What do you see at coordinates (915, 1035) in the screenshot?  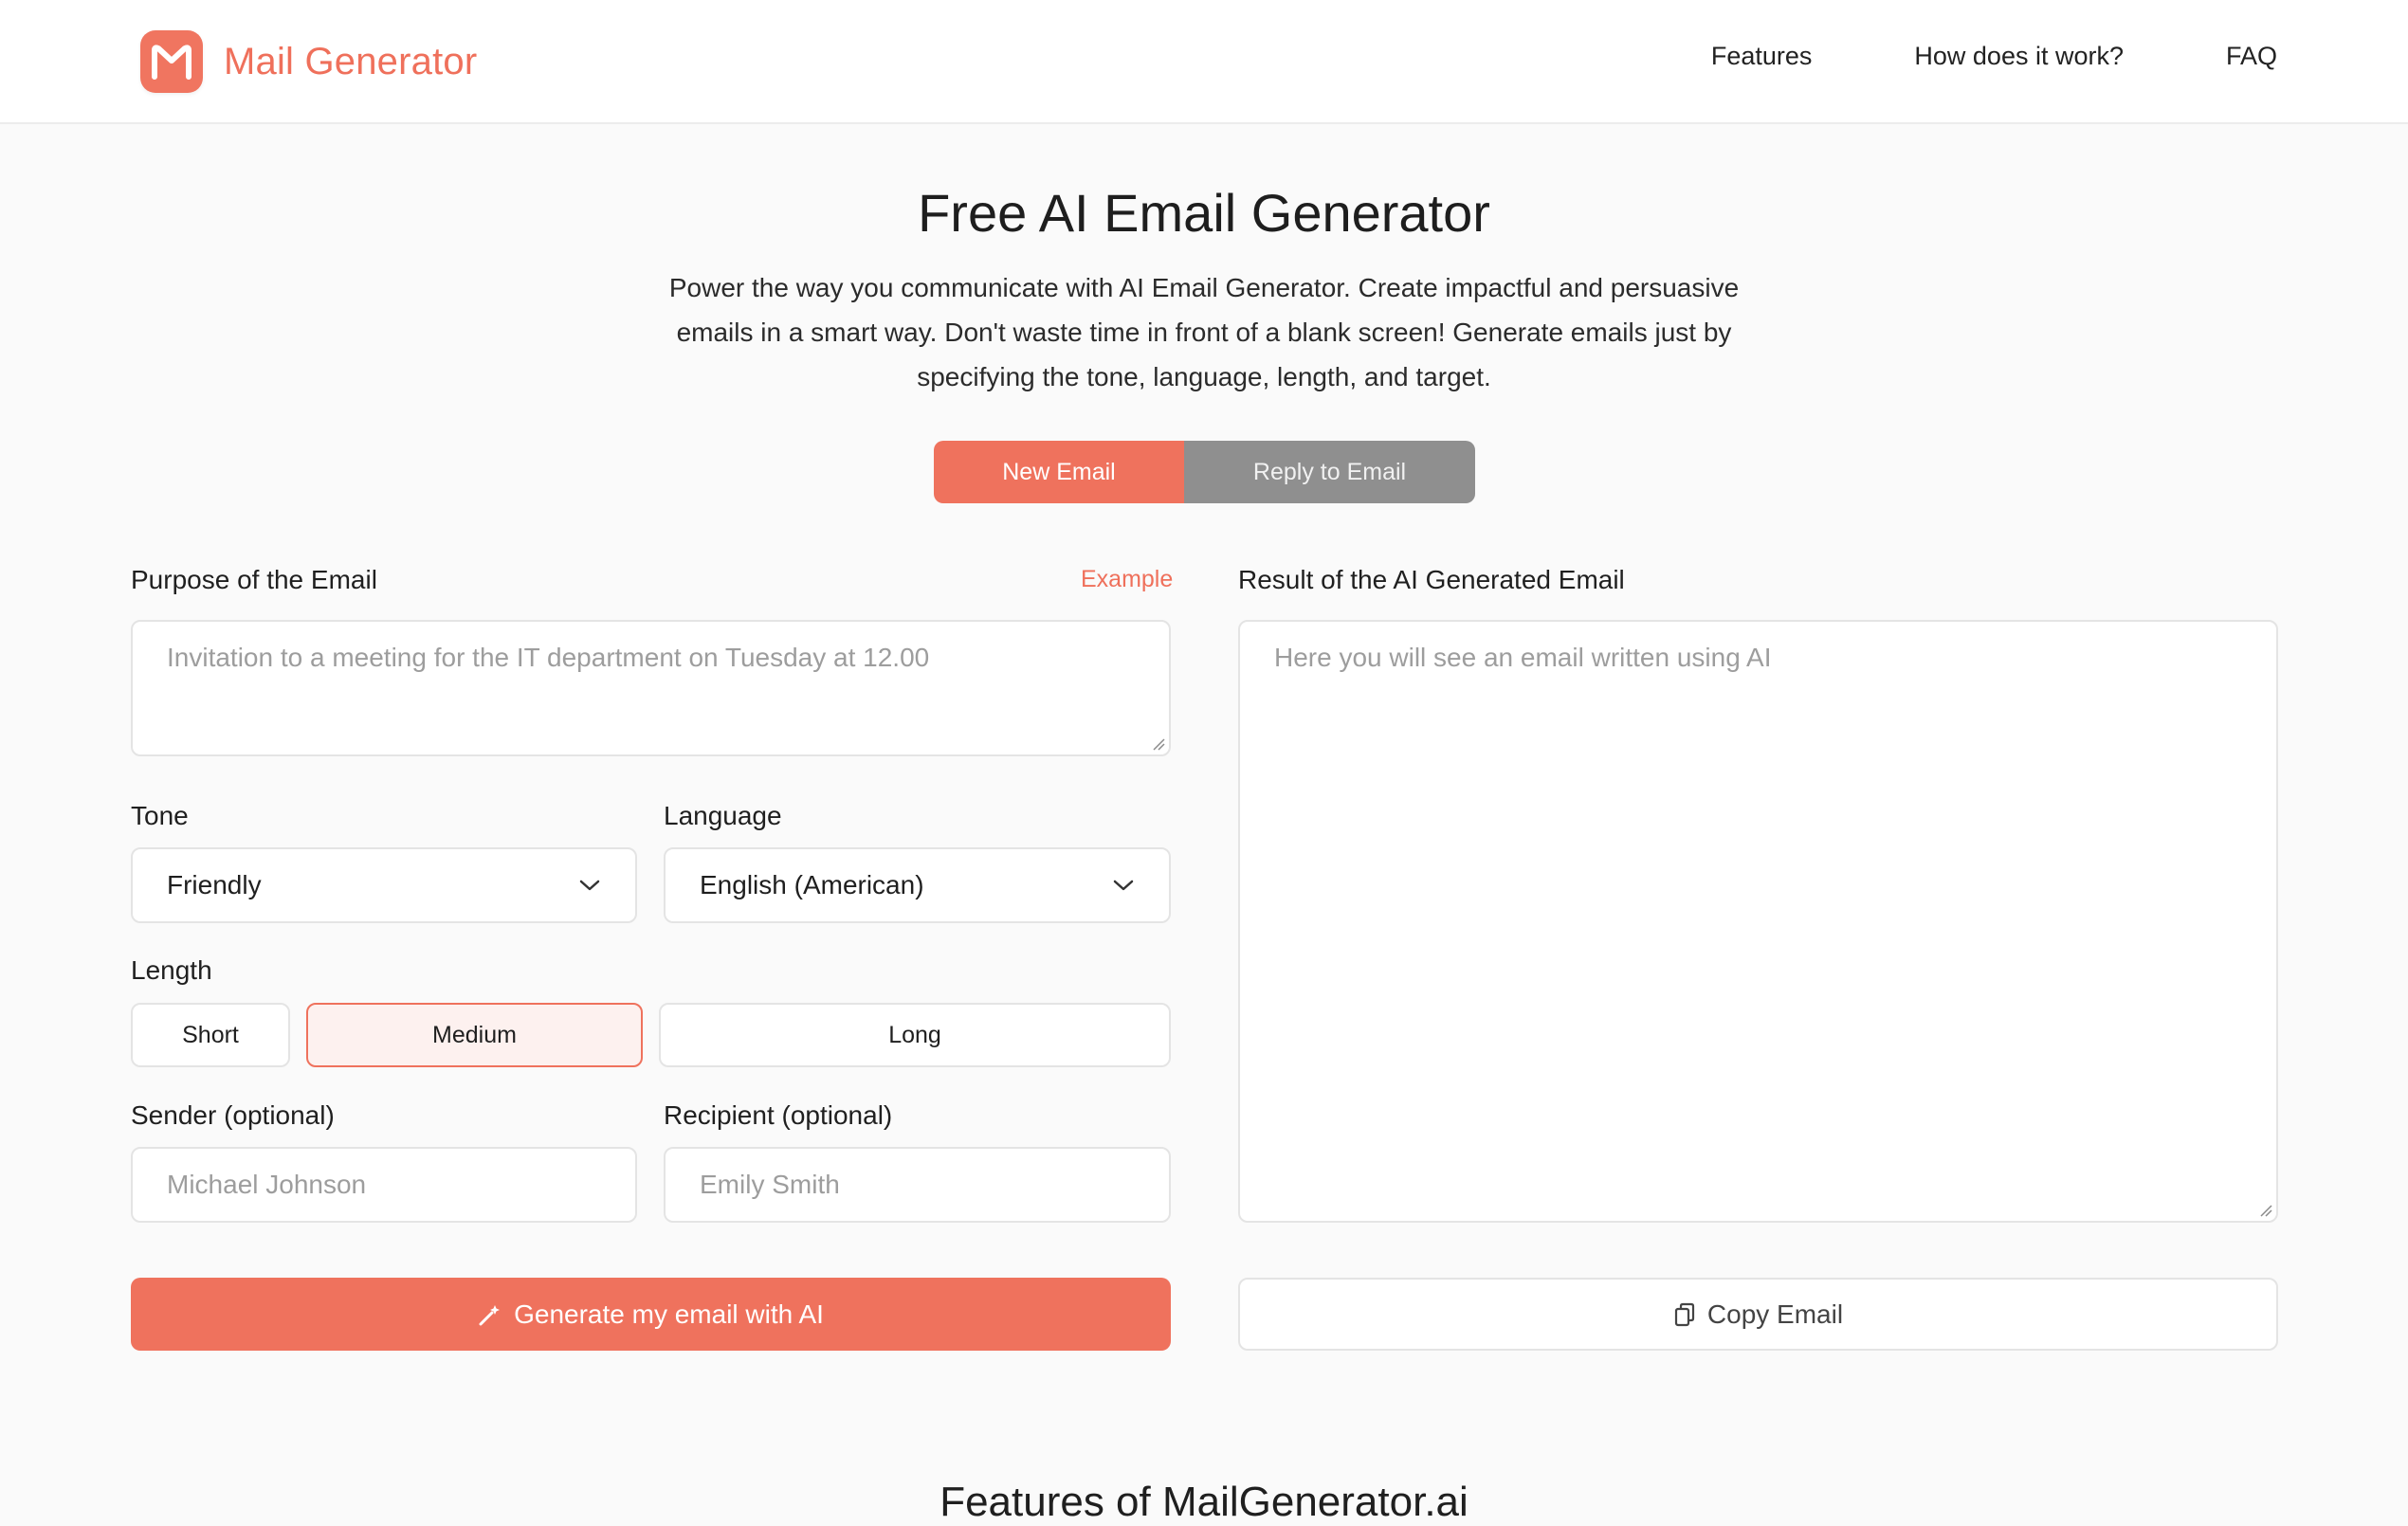 I see `length-long-button: Long` at bounding box center [915, 1035].